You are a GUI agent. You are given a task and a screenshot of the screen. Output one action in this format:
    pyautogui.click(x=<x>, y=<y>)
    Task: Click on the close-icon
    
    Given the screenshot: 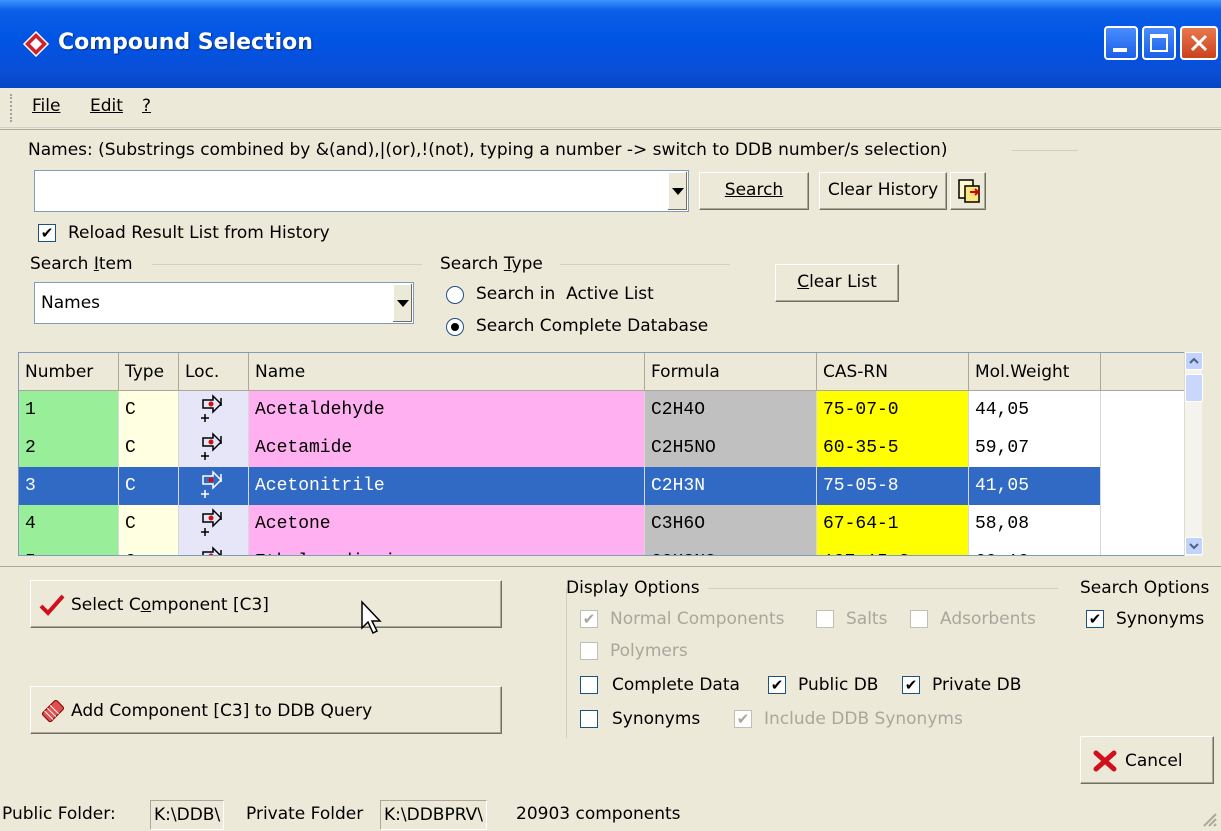 What is the action you would take?
    pyautogui.click(x=1199, y=43)
    